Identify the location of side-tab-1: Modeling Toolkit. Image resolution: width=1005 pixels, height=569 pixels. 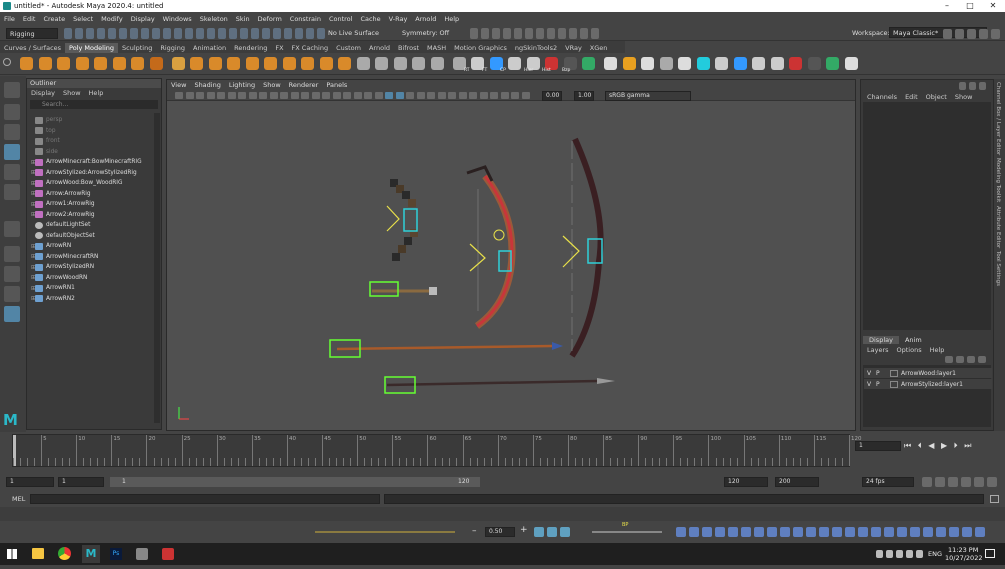
(998, 180).